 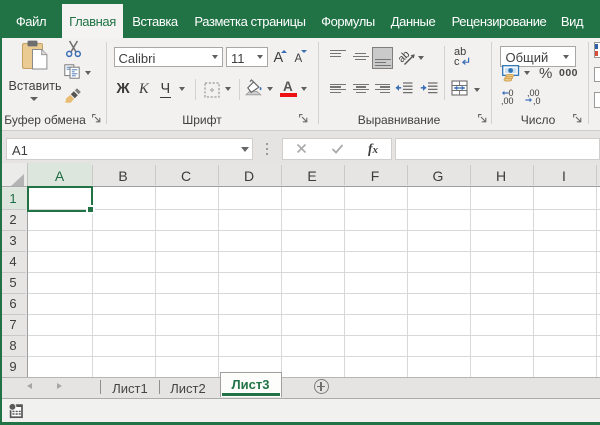 I want to click on svg-text: ab, so click(x=405, y=56).